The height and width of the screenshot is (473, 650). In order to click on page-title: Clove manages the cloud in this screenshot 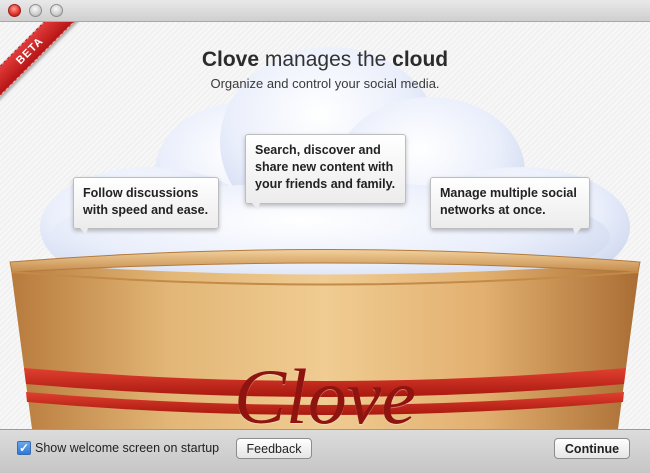, I will do `click(325, 60)`.